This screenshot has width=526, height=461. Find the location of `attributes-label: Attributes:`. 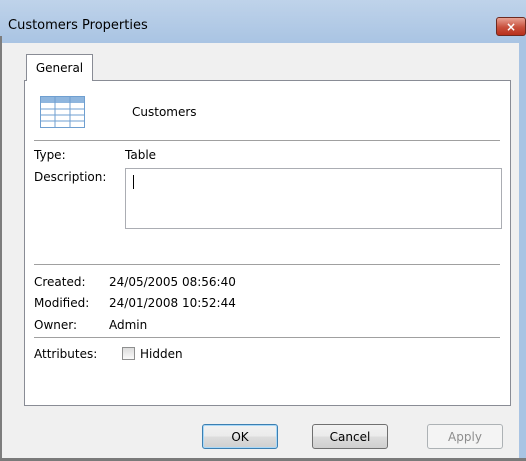

attributes-label: Attributes: is located at coordinates (66, 354).